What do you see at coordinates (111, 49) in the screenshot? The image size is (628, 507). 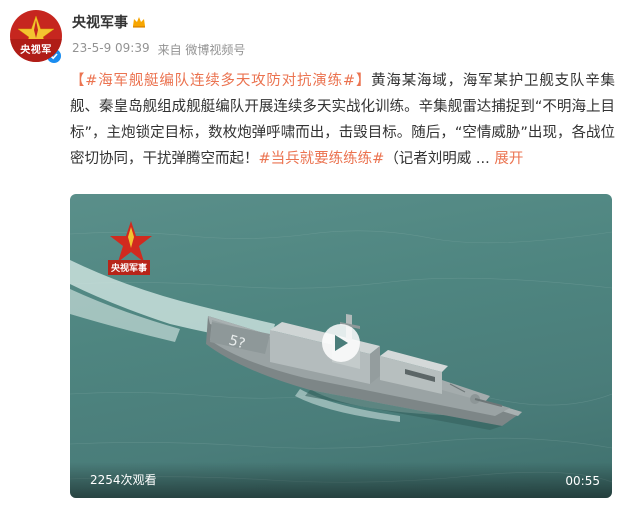 I see `post-time: 23-5-9 09:39` at bounding box center [111, 49].